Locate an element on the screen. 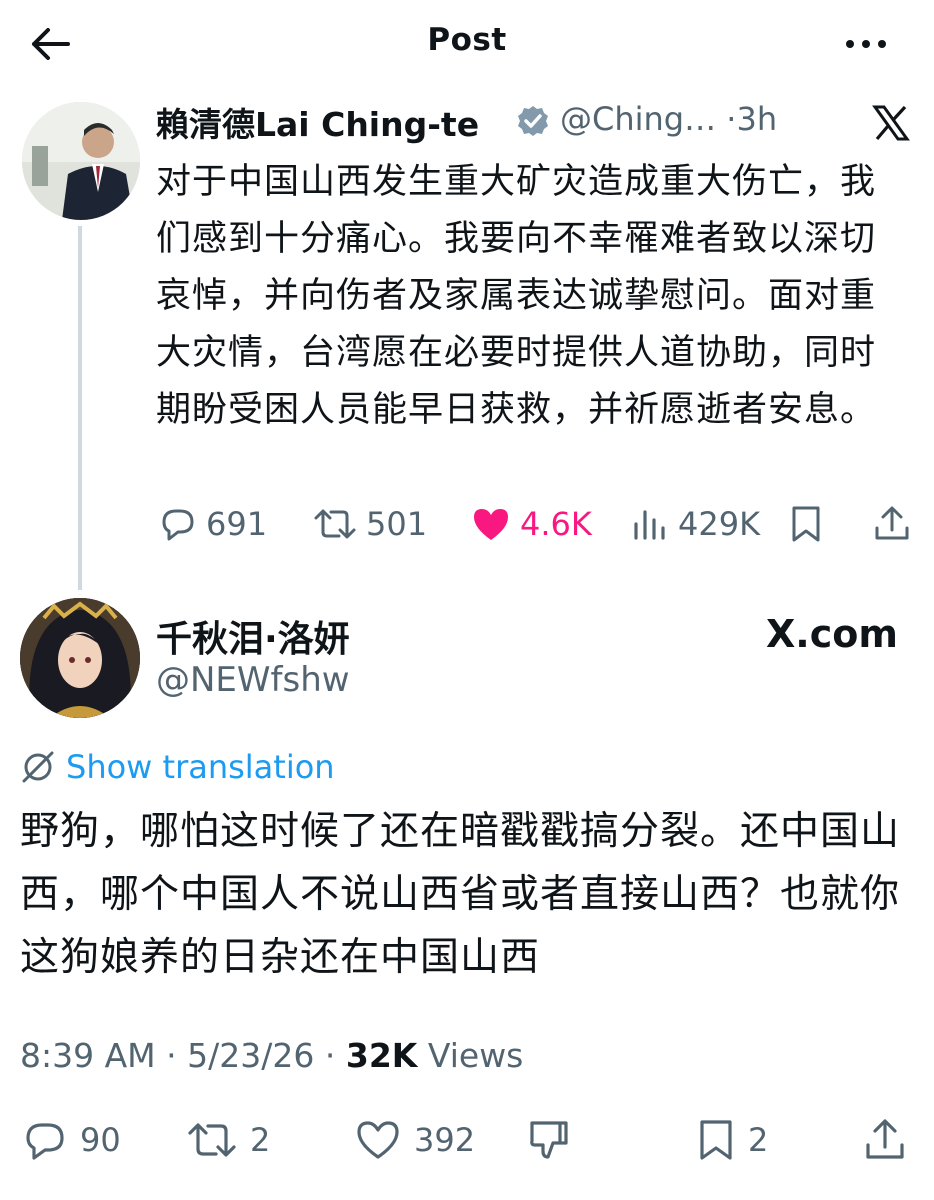 The width and height of the screenshot is (934, 1200). post-meta: 8:39 AM · 5/23/26 · 32K Views is located at coordinates (271, 1055).